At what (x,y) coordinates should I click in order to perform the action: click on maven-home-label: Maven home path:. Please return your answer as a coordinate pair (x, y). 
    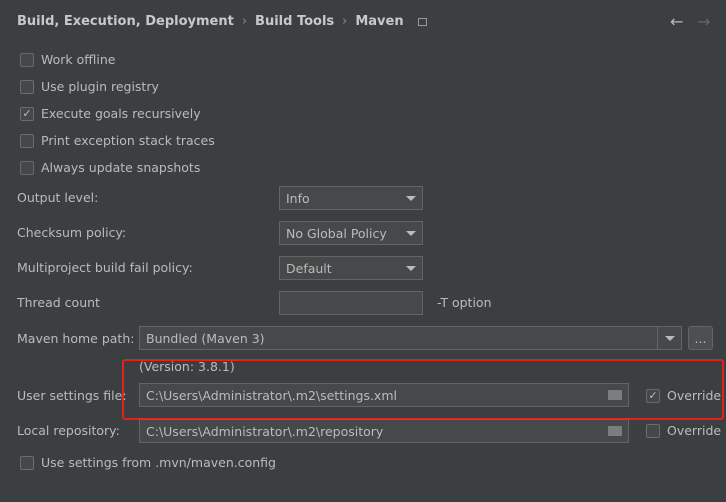
    Looking at the image, I should click on (76, 338).